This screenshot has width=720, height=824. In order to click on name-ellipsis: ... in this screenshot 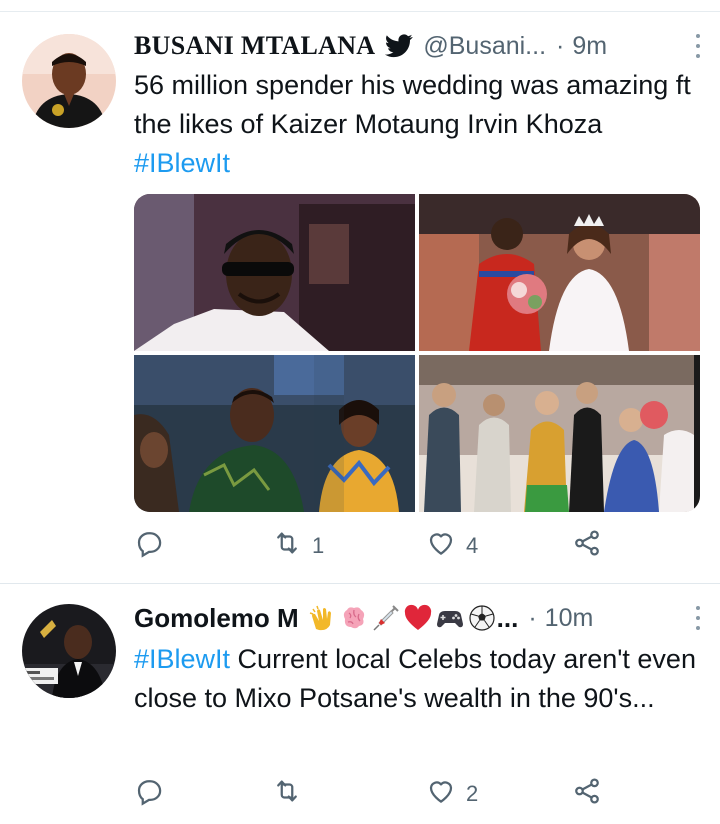, I will do `click(507, 617)`.